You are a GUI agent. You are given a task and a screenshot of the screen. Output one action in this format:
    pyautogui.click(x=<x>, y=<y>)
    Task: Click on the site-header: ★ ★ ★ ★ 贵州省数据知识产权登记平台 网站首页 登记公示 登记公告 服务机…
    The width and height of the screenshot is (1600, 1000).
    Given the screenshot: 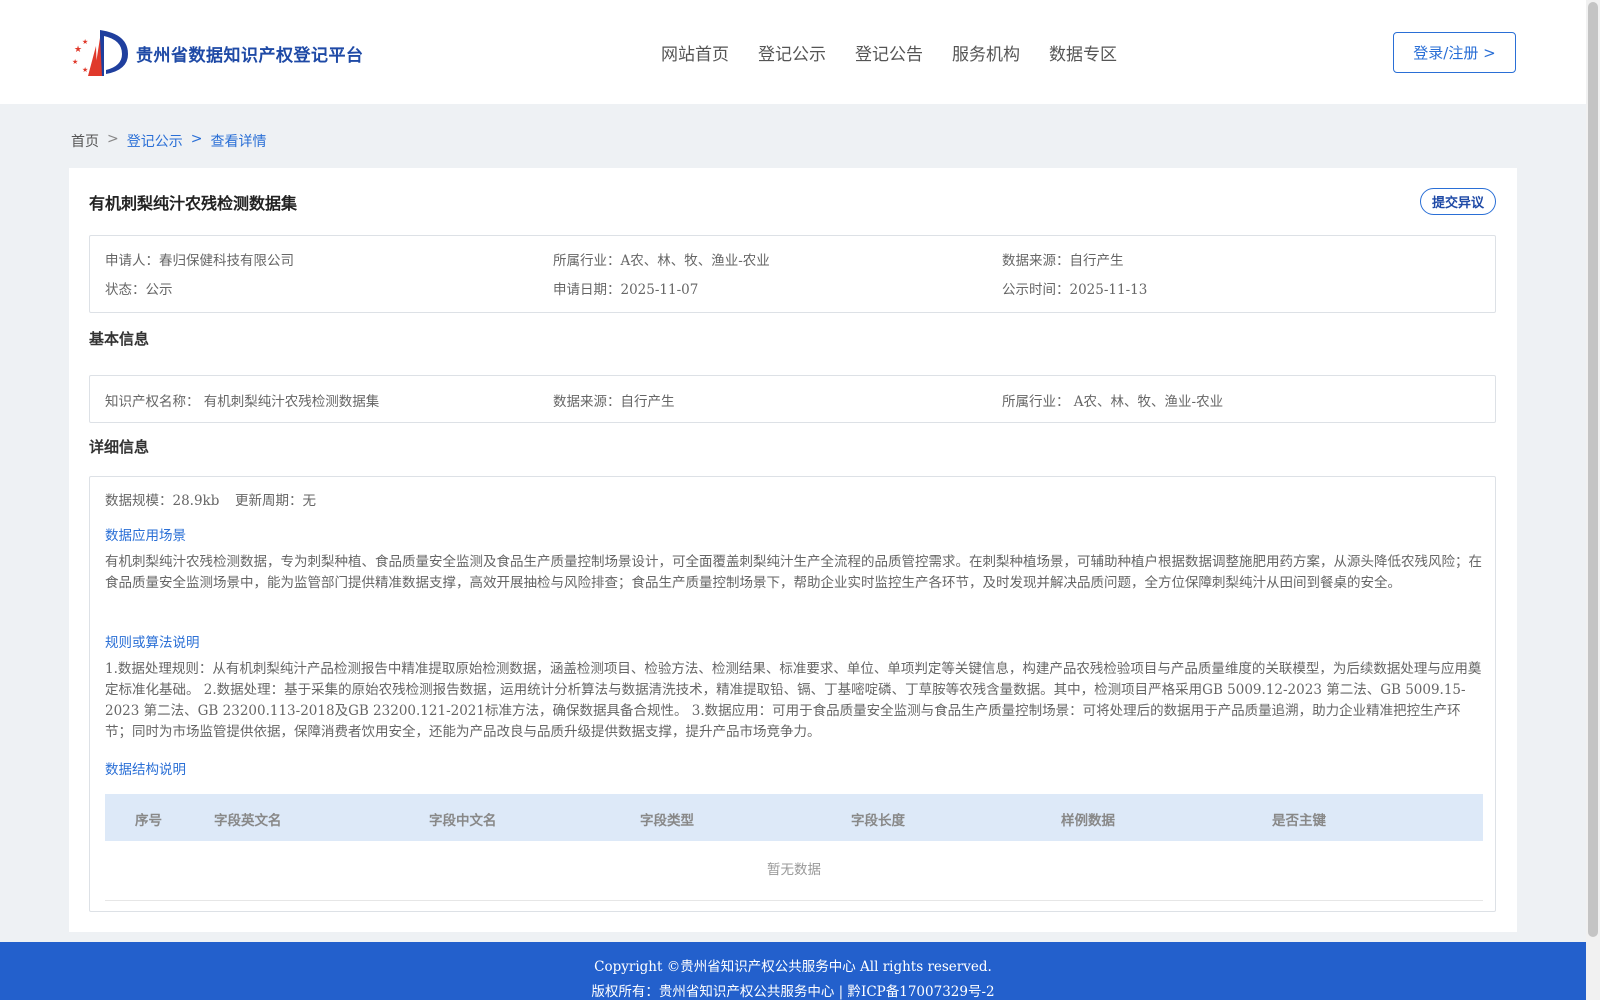 What is the action you would take?
    pyautogui.click(x=793, y=52)
    